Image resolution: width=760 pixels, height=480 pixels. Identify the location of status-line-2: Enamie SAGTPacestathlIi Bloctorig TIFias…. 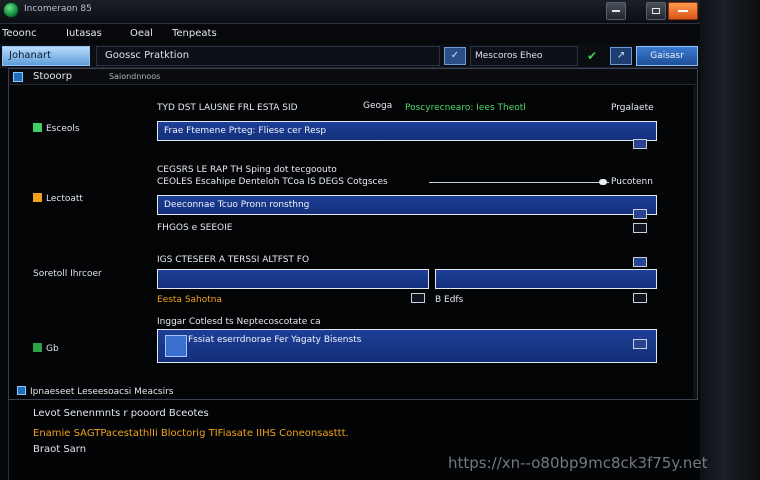
(191, 433).